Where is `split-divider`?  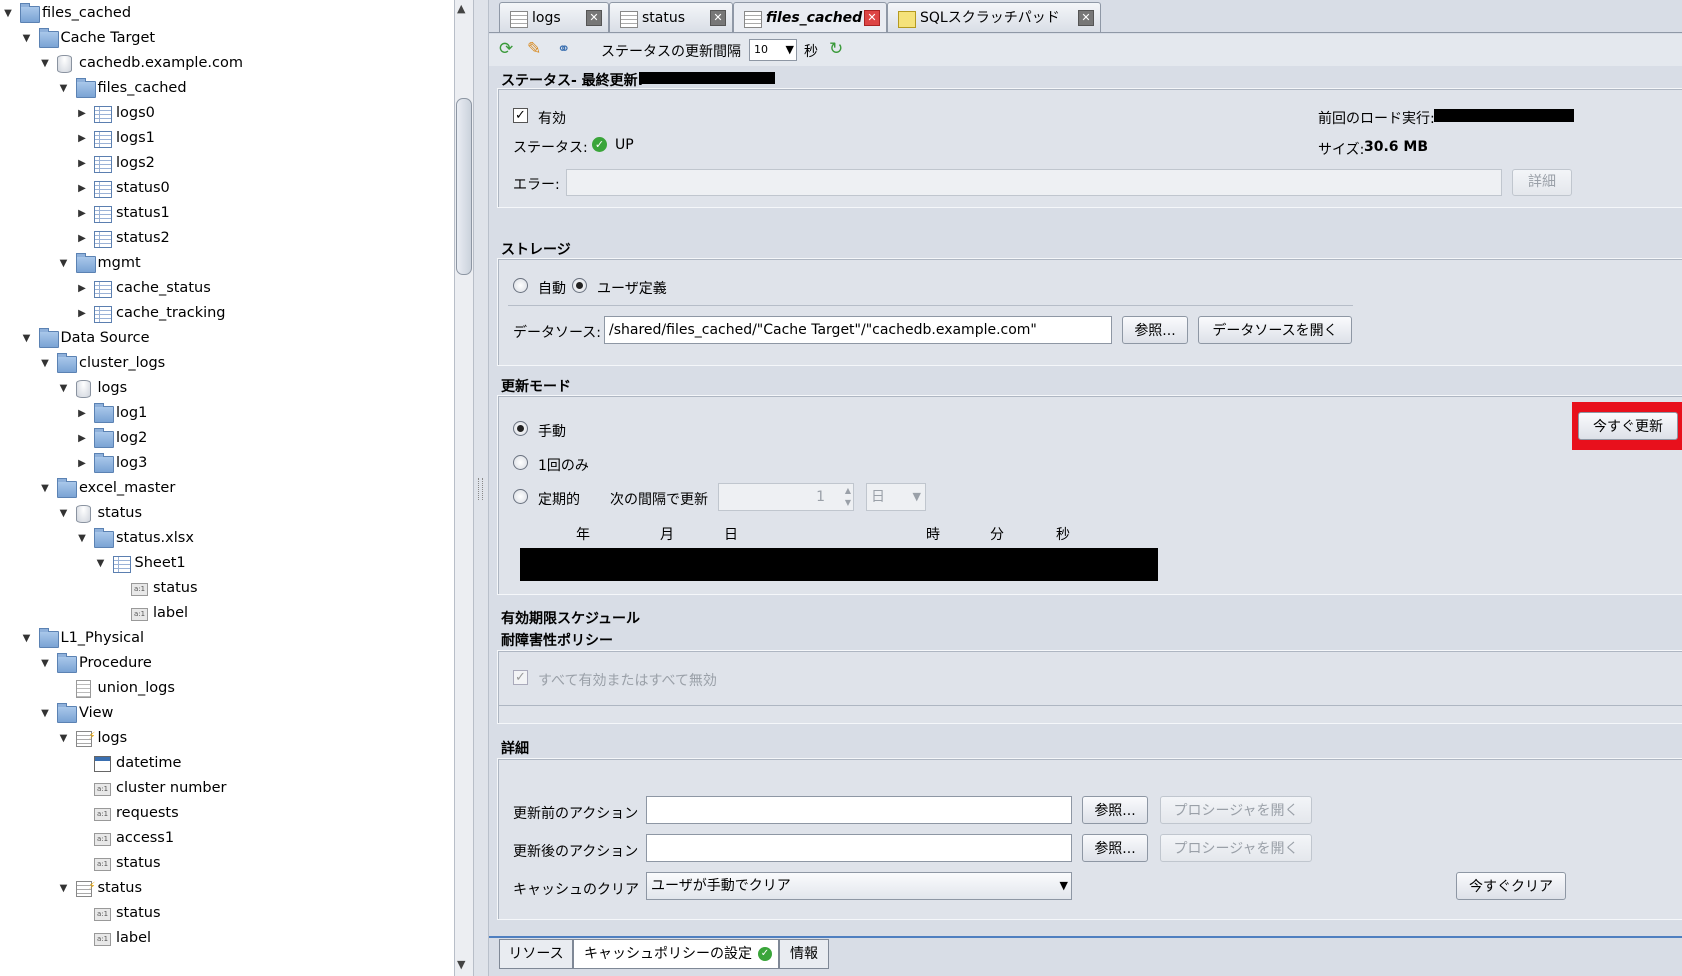 split-divider is located at coordinates (481, 488).